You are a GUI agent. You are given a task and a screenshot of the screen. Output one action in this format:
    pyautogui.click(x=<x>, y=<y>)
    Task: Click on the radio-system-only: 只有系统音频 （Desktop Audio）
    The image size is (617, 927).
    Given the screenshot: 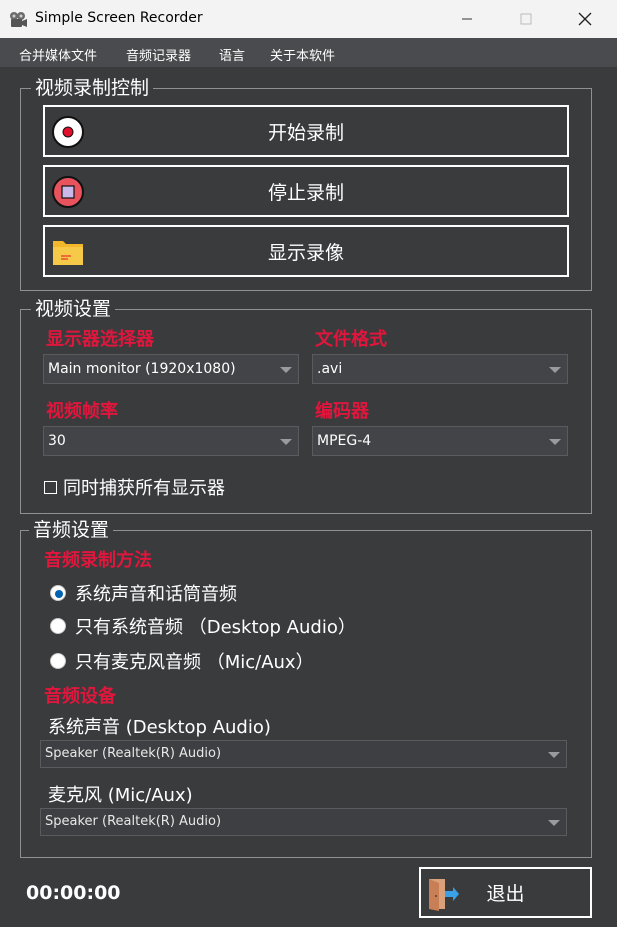 What is the action you would take?
    pyautogui.click(x=203, y=626)
    